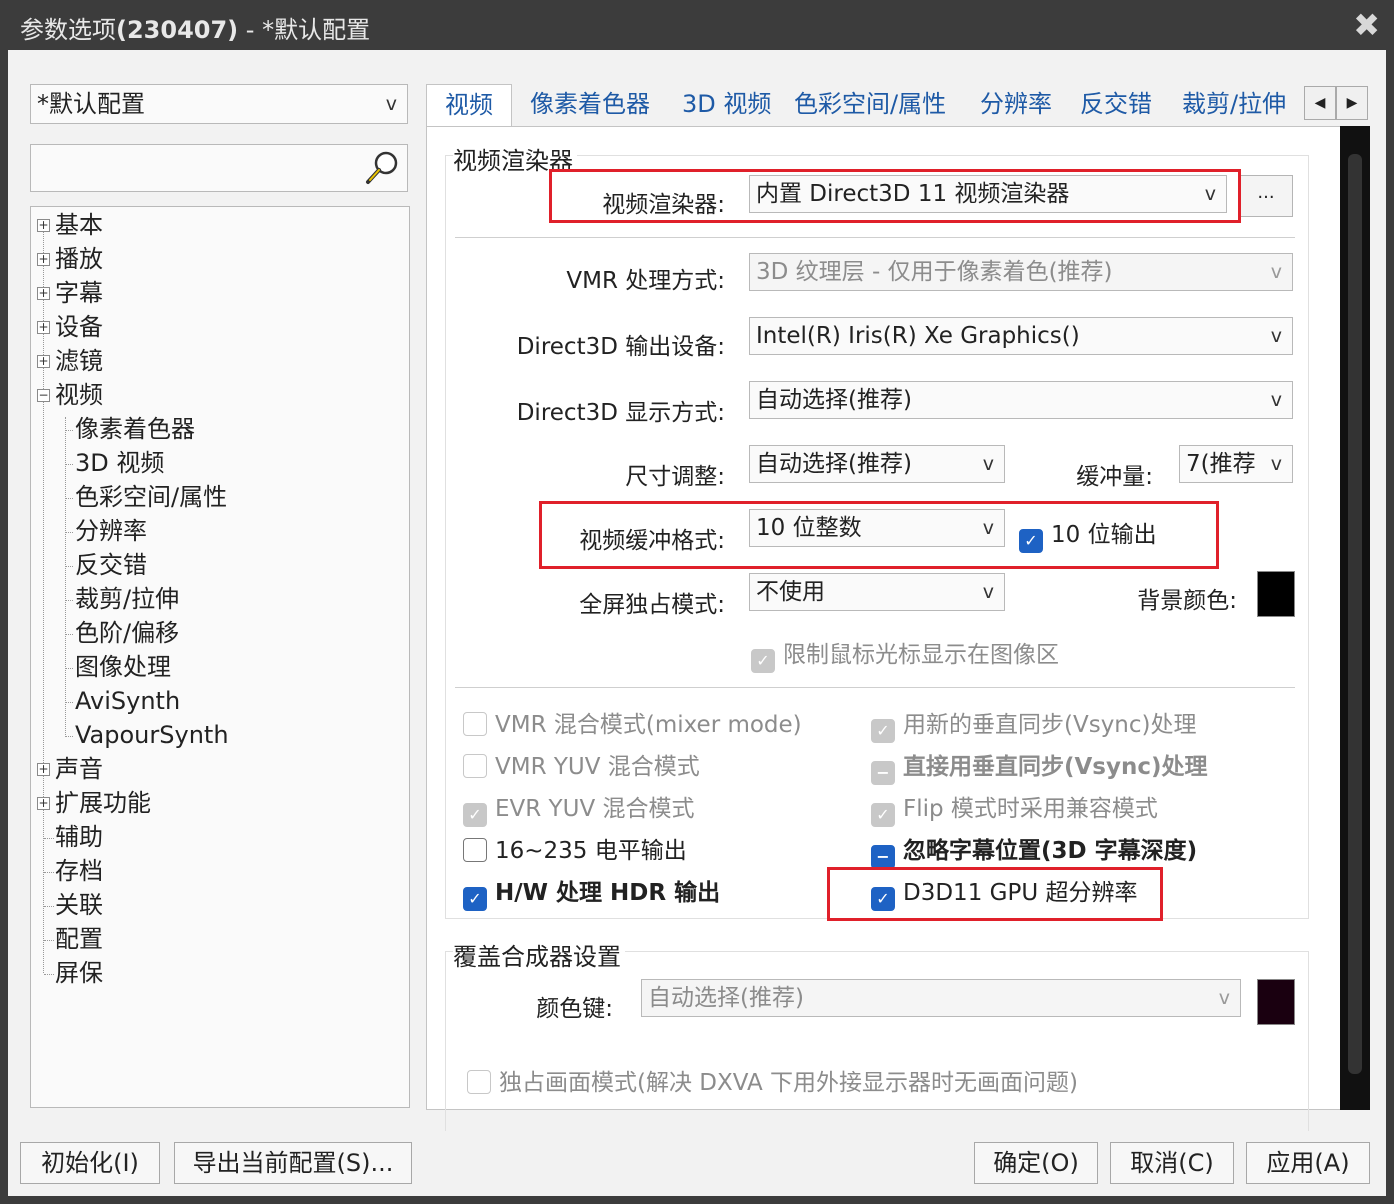  I want to click on vmr-mode-select: 3D 纹理层 - 仅用于像素着色(推荐) v, so click(1021, 272).